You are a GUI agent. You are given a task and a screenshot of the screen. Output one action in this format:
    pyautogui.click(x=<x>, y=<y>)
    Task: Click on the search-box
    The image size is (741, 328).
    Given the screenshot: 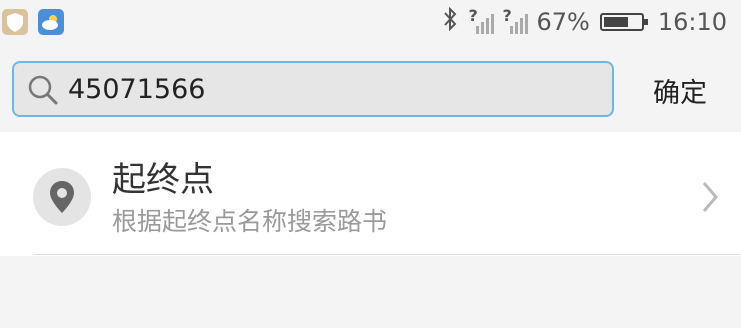 What is the action you would take?
    pyautogui.click(x=313, y=89)
    